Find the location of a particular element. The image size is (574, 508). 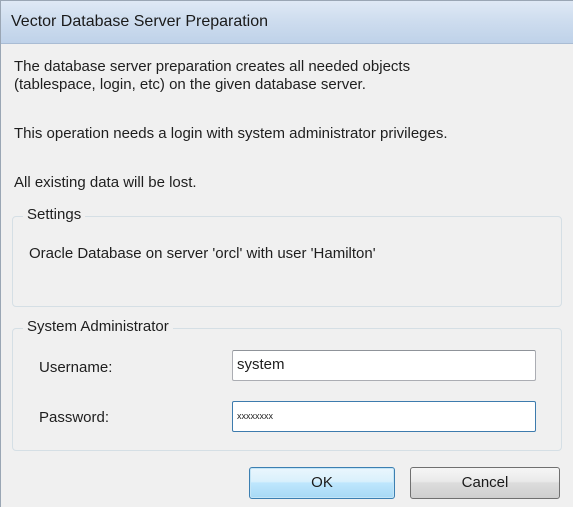

username-value: system is located at coordinates (261, 364).